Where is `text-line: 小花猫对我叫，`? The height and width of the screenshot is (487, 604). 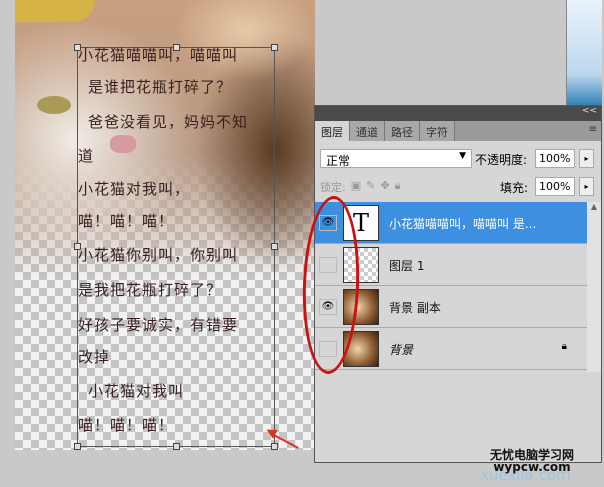 text-line: 小花猫对我叫， is located at coordinates (134, 189).